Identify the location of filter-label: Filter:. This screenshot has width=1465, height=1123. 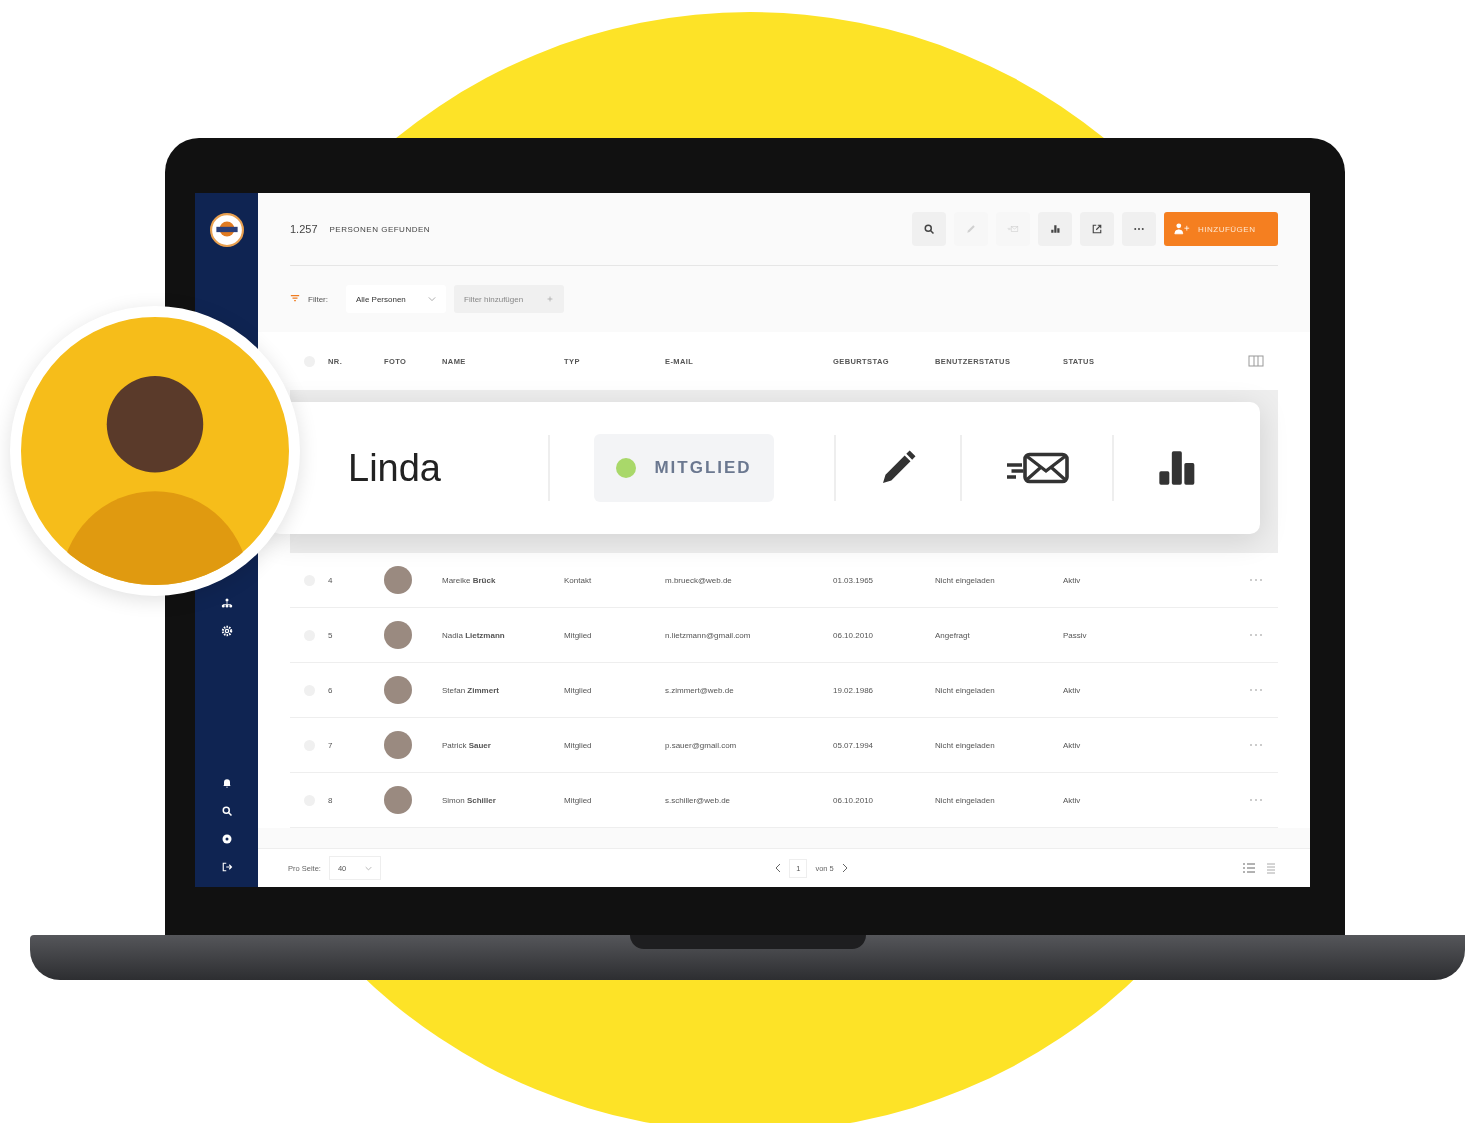
(318, 299).